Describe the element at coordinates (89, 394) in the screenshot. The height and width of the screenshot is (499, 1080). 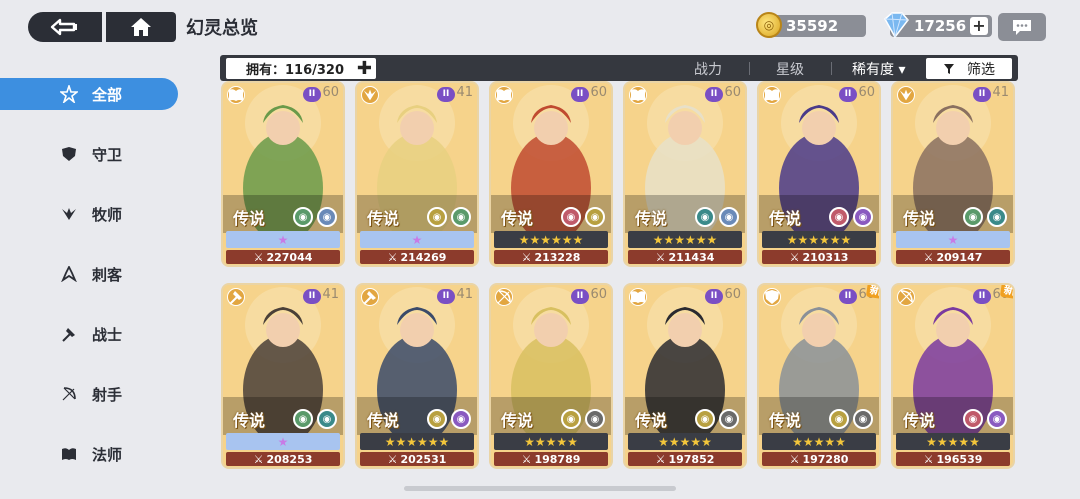
I see `sidebar-item-5: 射手` at that location.